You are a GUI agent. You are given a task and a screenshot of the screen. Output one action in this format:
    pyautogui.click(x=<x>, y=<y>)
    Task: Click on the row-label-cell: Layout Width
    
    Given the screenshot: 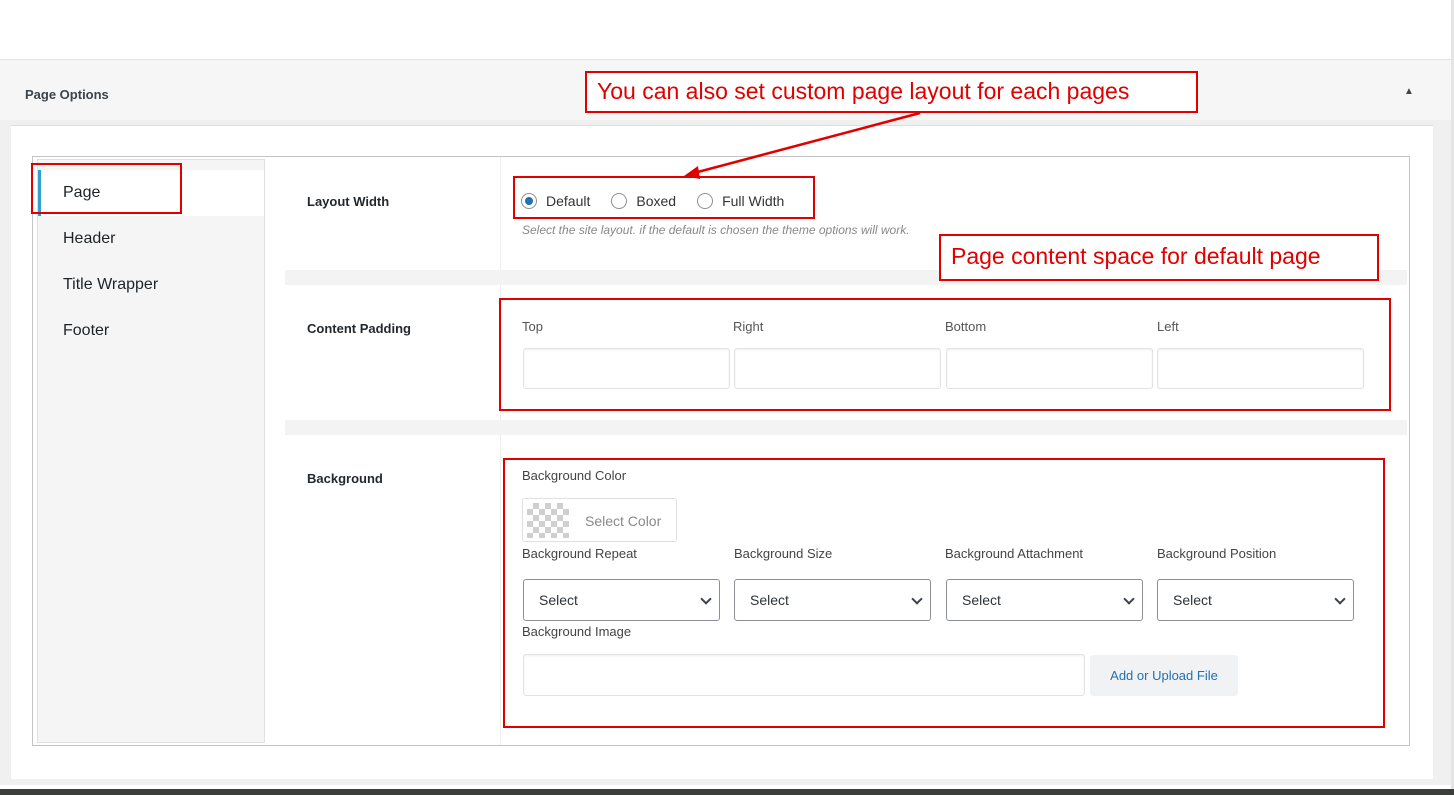 What is the action you would take?
    pyautogui.click(x=393, y=213)
    